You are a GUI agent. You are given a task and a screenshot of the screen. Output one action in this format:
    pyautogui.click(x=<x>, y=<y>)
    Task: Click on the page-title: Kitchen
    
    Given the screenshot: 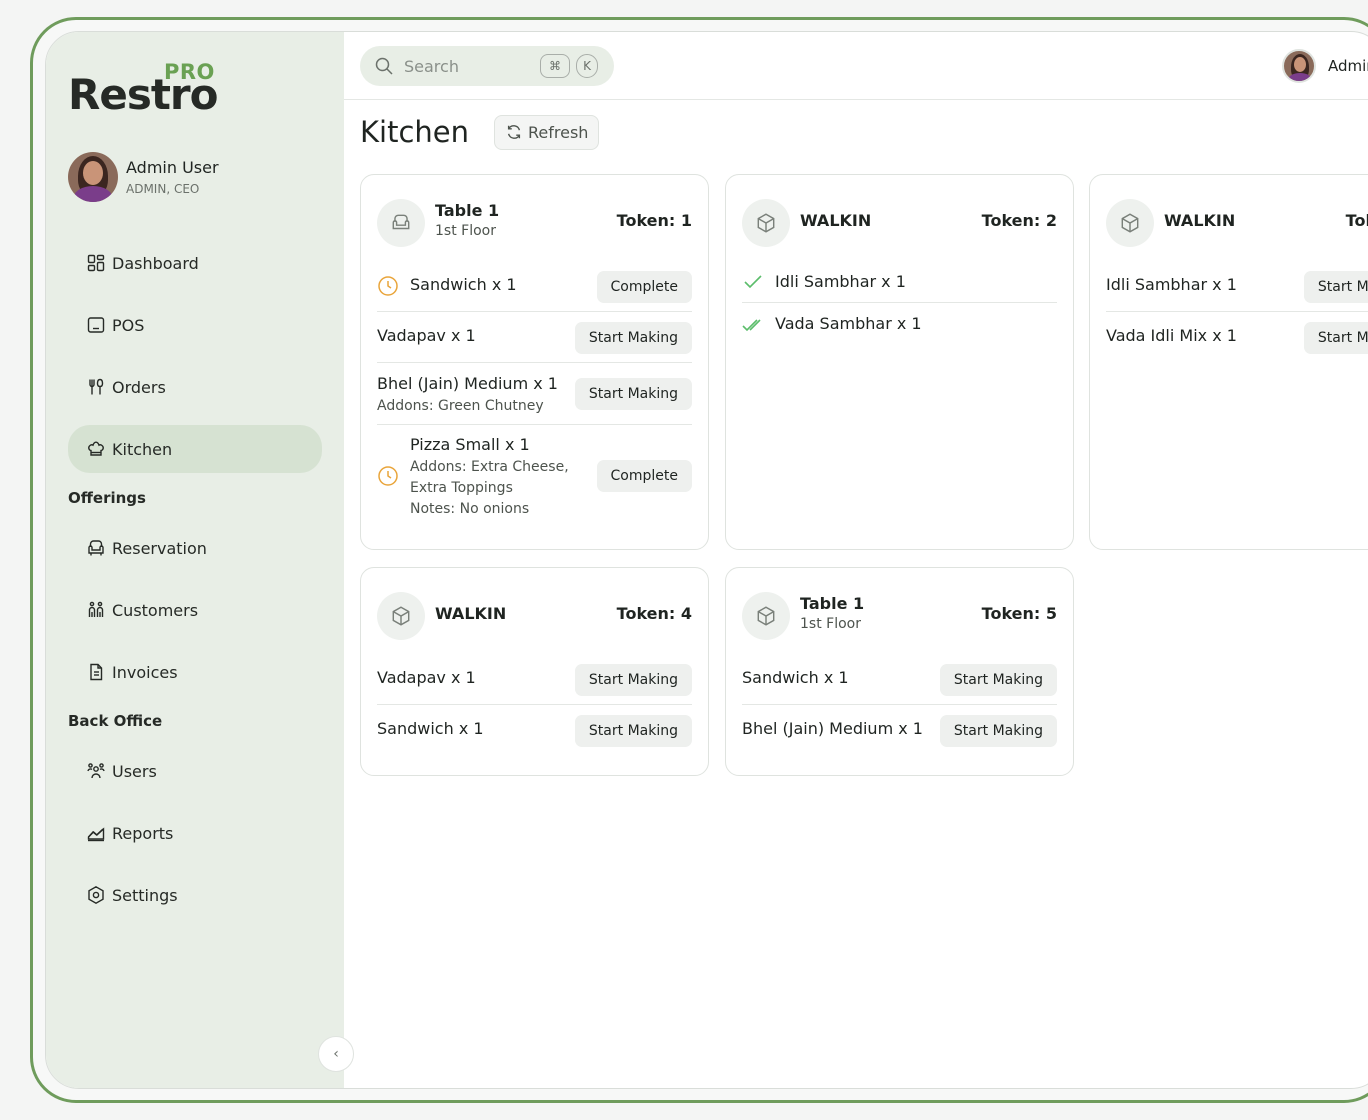 What is the action you would take?
    pyautogui.click(x=414, y=132)
    